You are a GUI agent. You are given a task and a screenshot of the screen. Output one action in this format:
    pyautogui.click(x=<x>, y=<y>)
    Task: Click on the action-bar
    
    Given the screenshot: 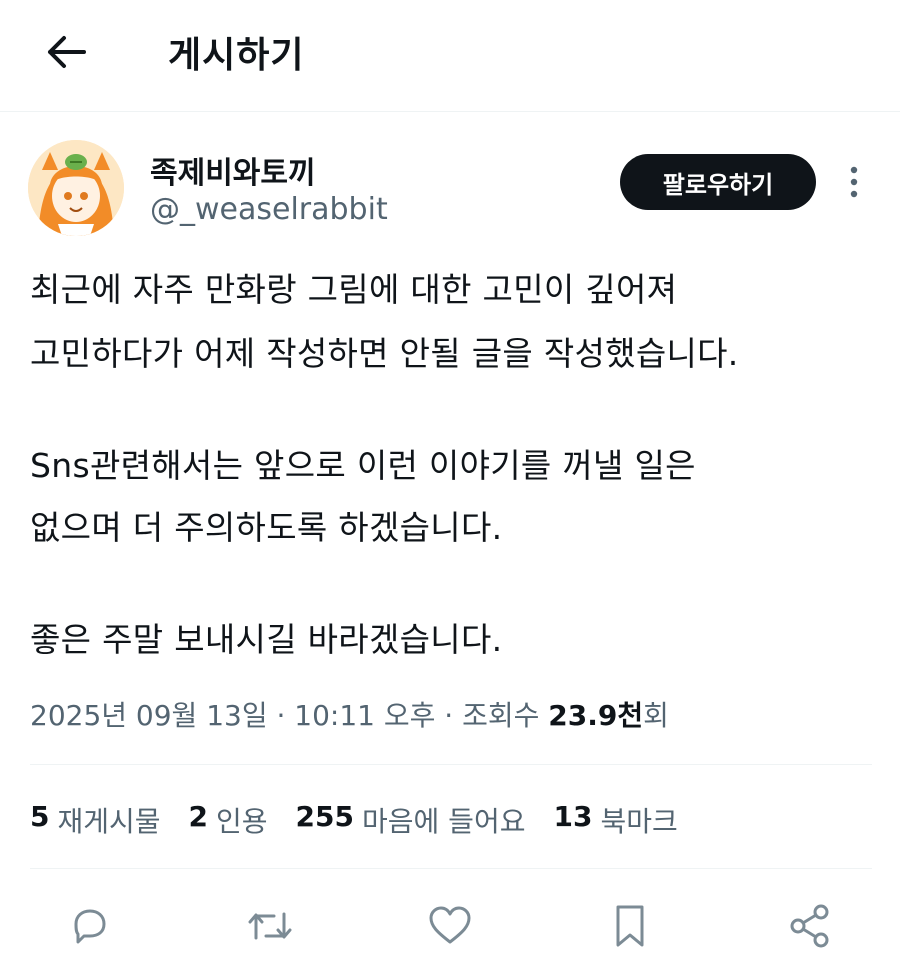 What is the action you would take?
    pyautogui.click(x=450, y=926)
    